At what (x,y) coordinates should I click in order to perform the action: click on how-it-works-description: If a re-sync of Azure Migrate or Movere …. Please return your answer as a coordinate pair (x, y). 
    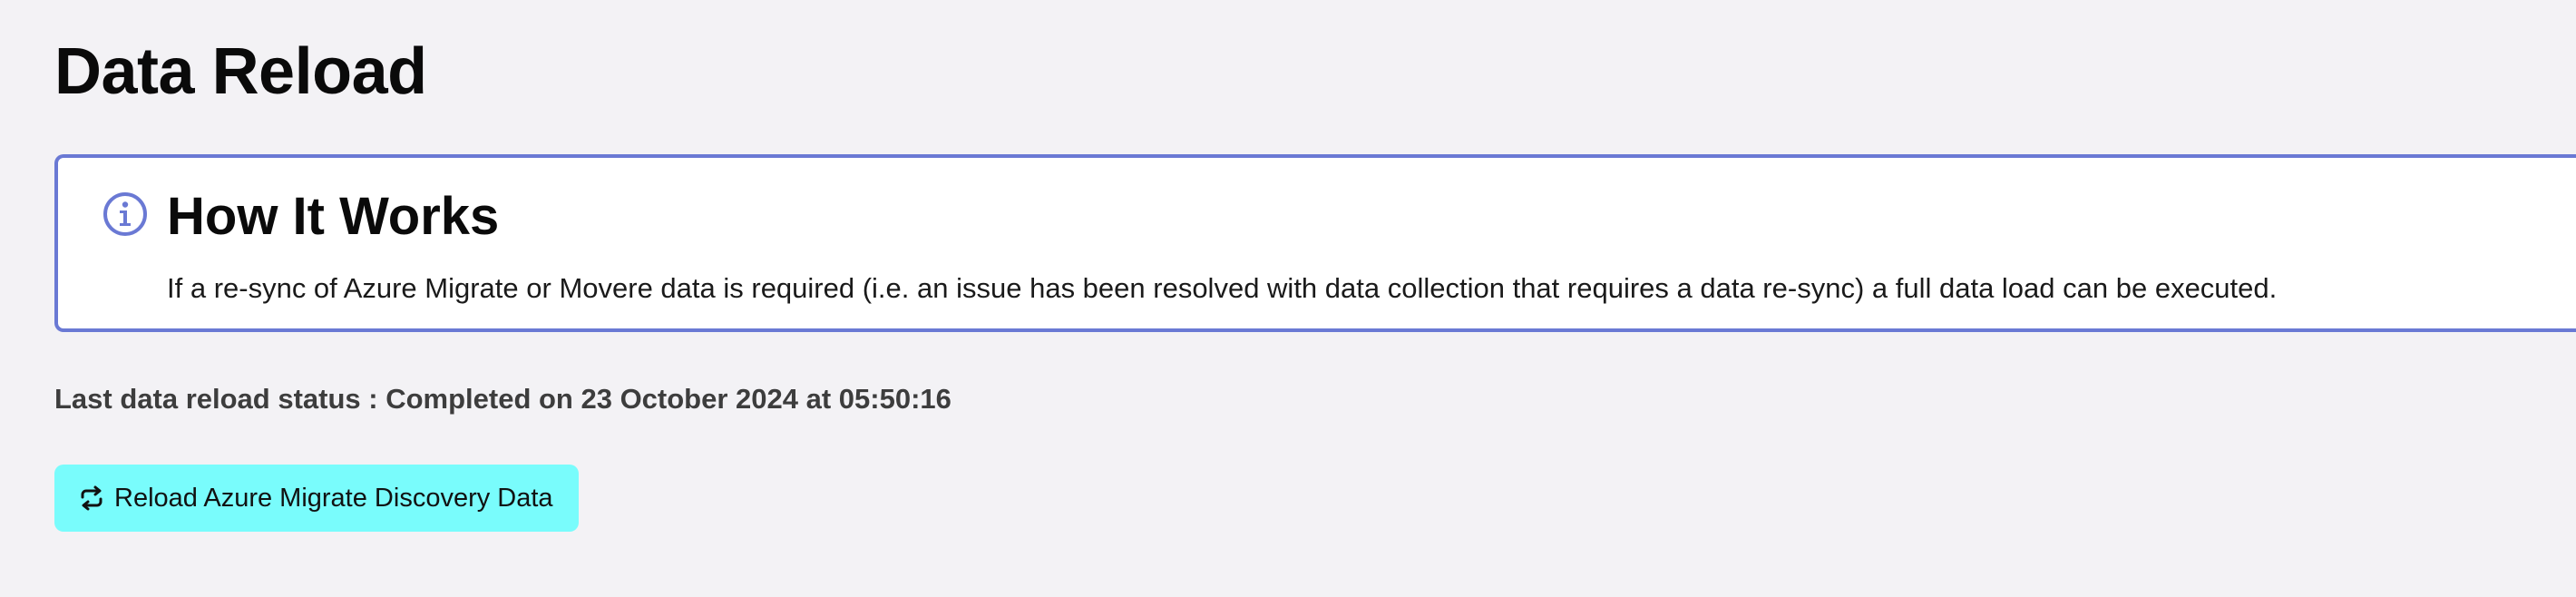
    Looking at the image, I should click on (1222, 288).